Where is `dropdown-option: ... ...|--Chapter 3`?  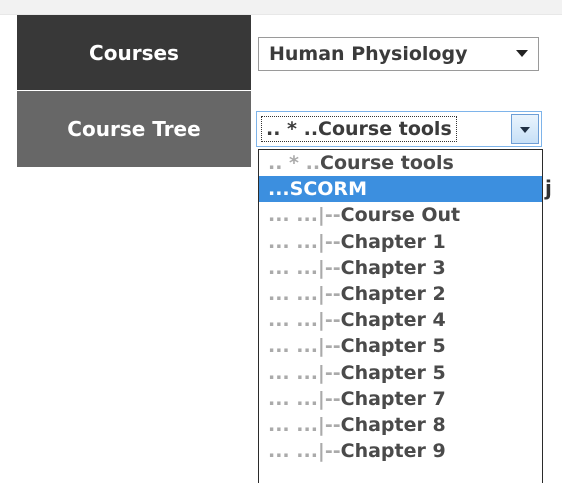 dropdown-option: ... ...|--Chapter 3 is located at coordinates (400, 268).